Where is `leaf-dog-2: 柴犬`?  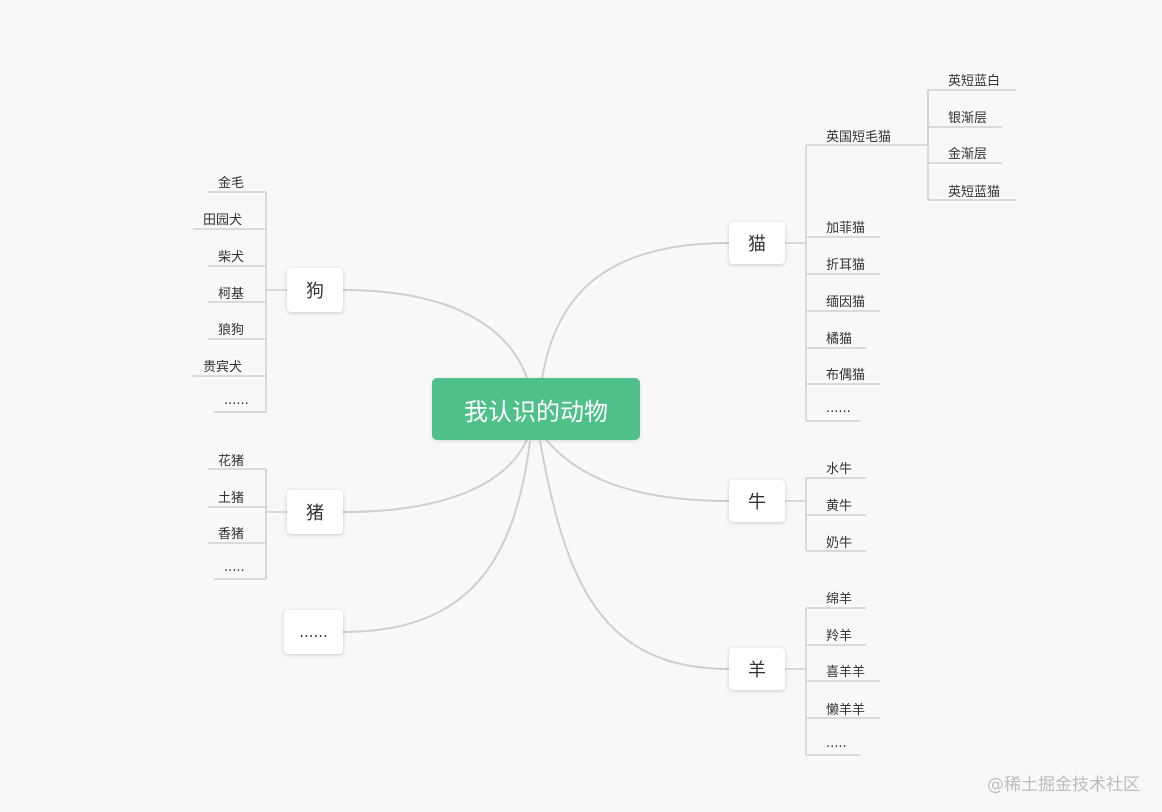
leaf-dog-2: 柴犬 is located at coordinates (231, 255).